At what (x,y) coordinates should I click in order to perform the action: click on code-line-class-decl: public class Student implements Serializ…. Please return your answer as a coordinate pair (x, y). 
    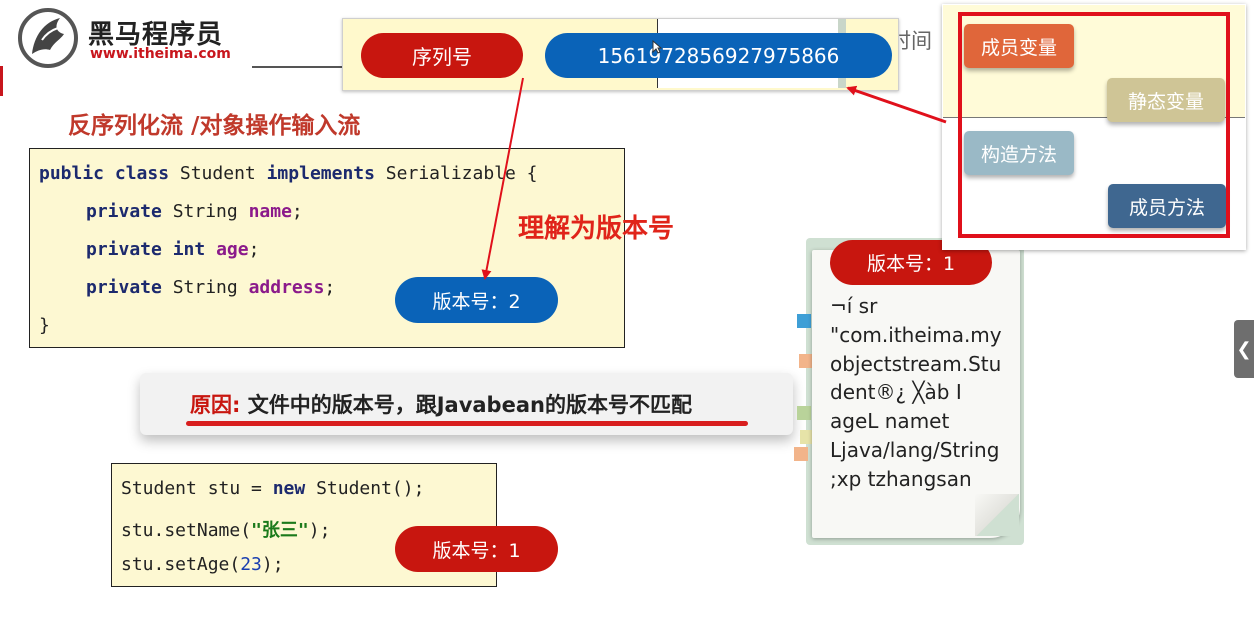
    Looking at the image, I should click on (288, 173).